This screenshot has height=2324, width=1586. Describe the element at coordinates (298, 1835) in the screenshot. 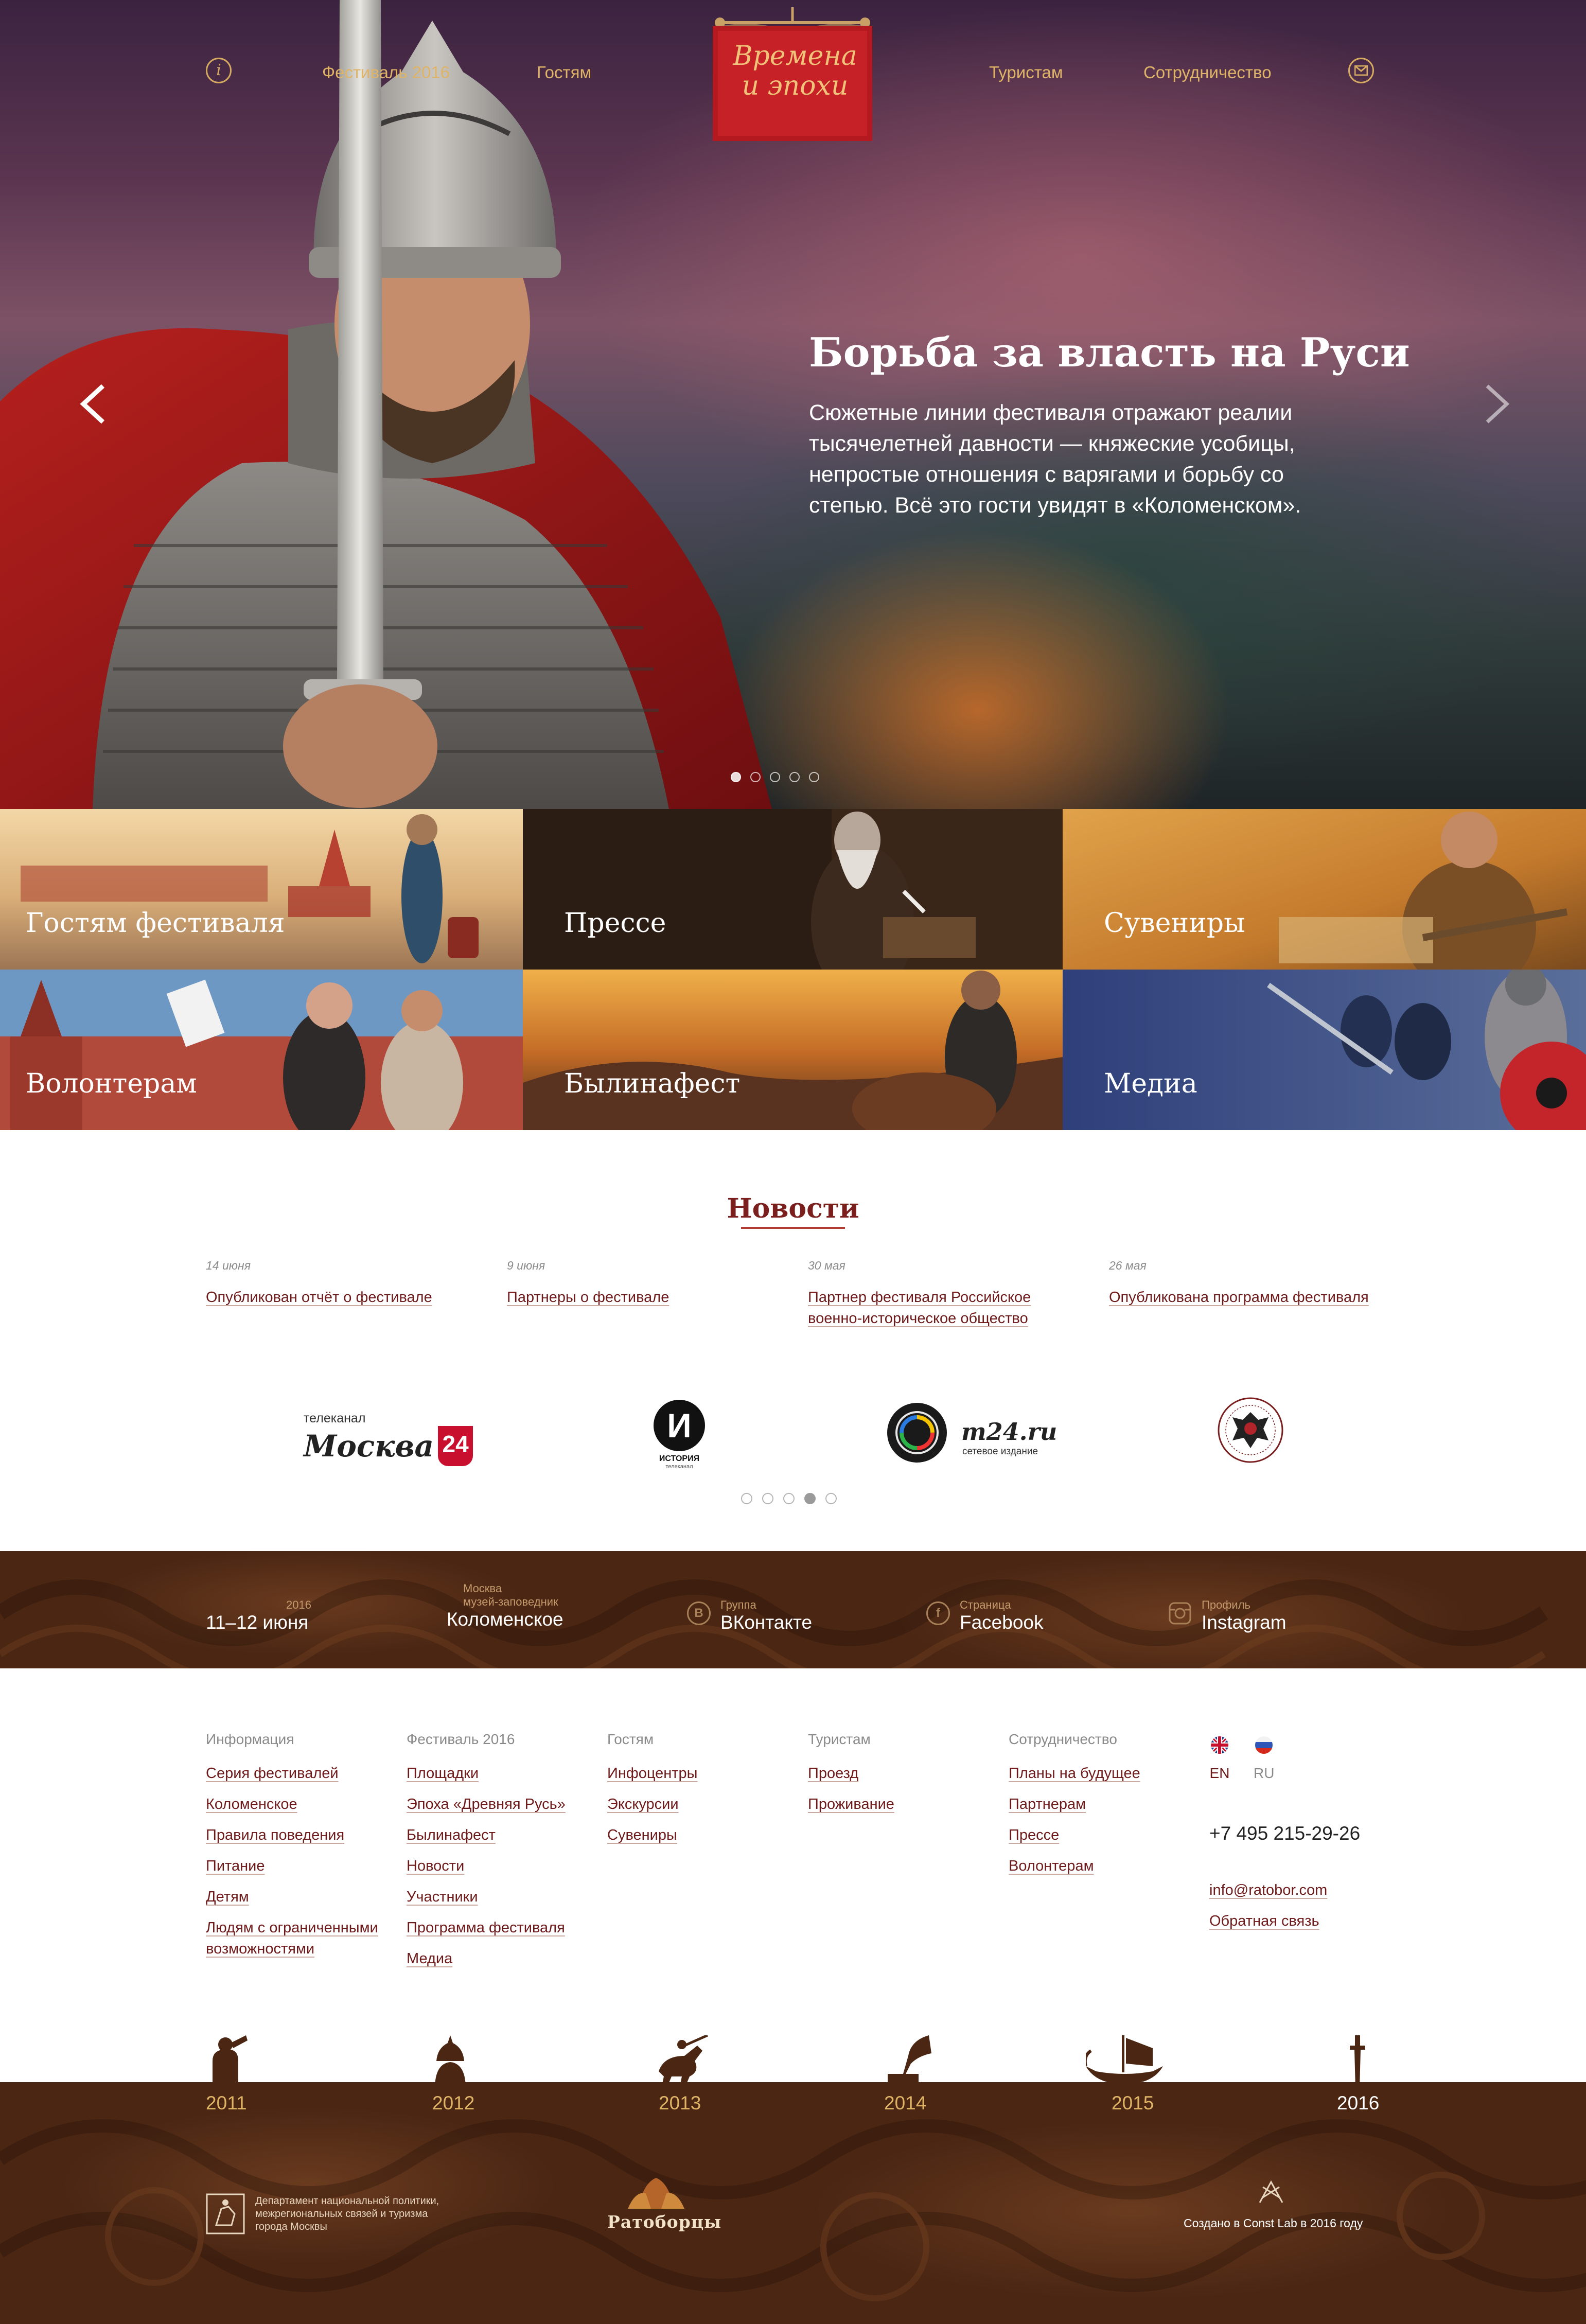

I see `footer-link: Правила поведения` at that location.